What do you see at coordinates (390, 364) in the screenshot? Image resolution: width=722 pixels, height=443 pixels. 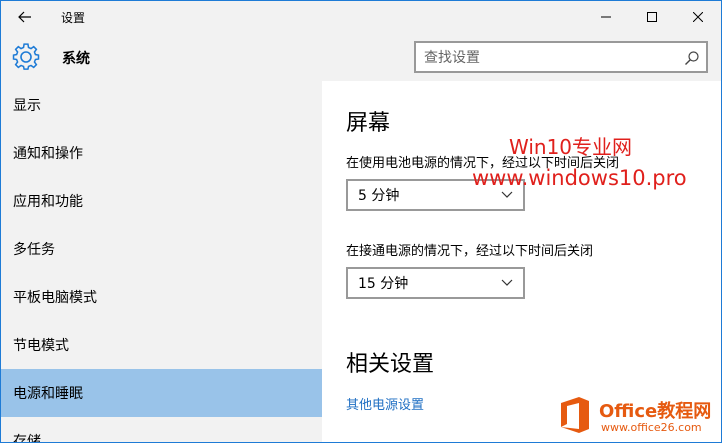 I see `related-settings-title: 相关设置` at bounding box center [390, 364].